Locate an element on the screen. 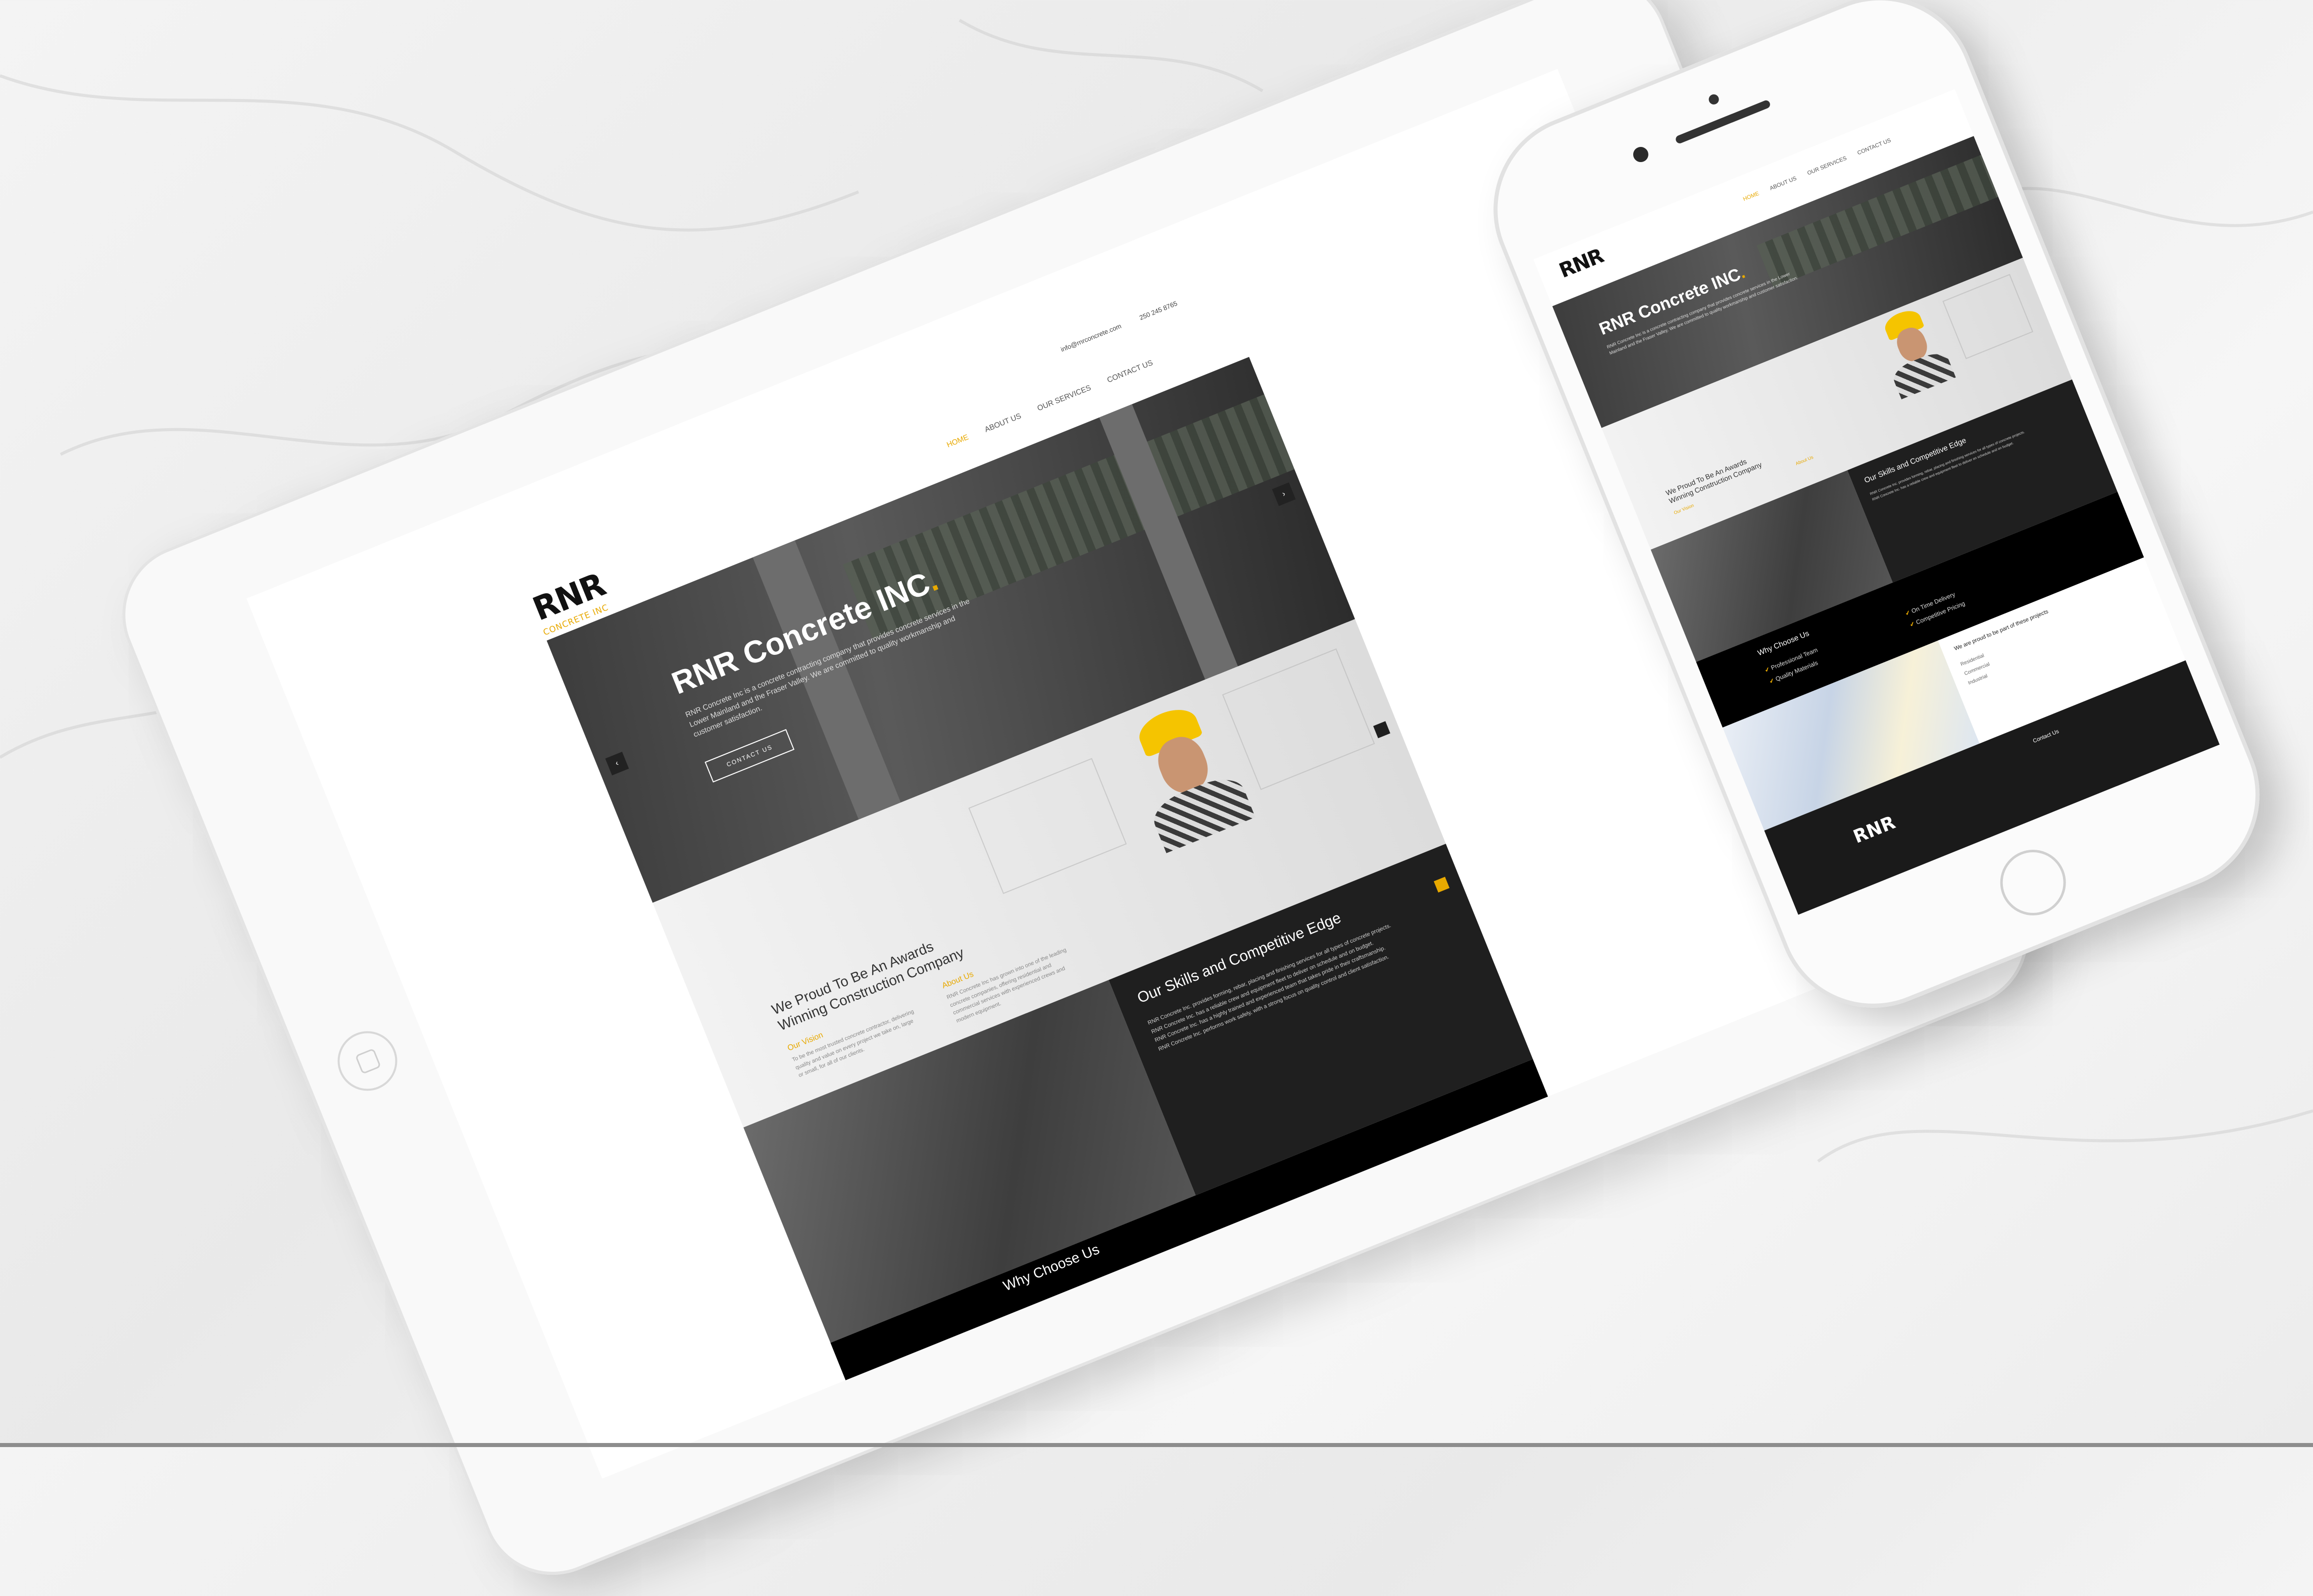  footer-logo: RNR is located at coordinates (1874, 830).